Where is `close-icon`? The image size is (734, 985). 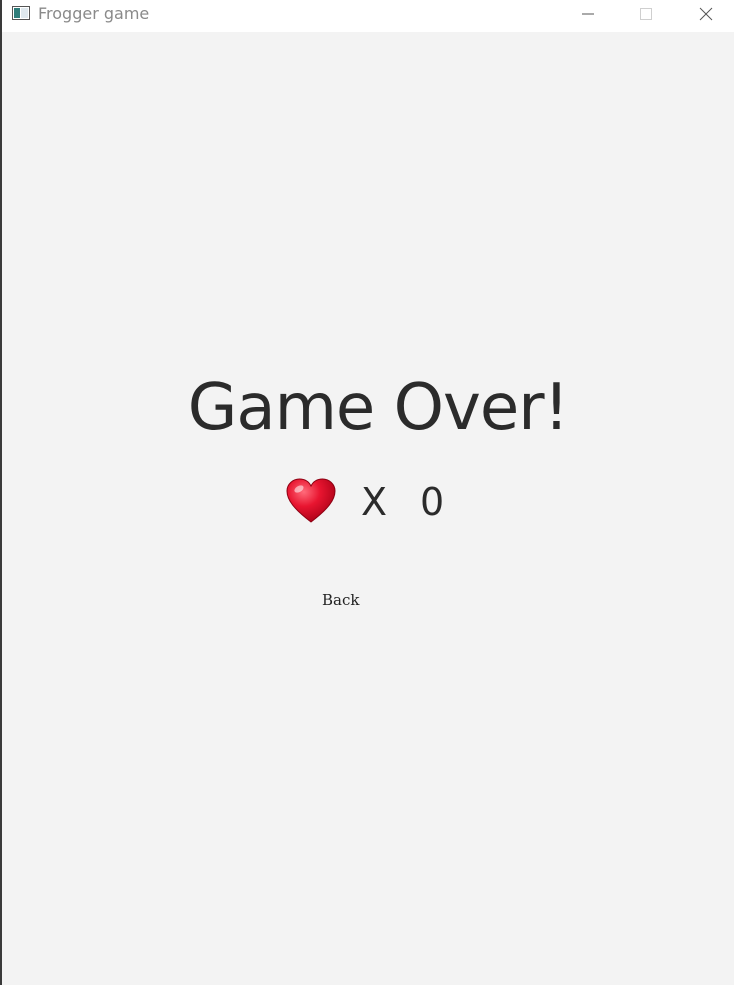 close-icon is located at coordinates (706, 14).